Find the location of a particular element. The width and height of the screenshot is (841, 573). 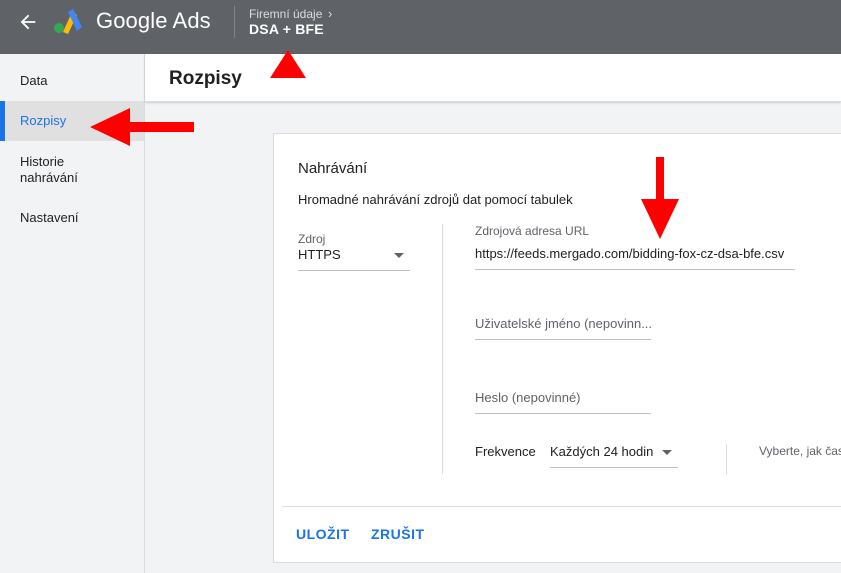

annotation-arrow-down-icon is located at coordinates (660, 198).